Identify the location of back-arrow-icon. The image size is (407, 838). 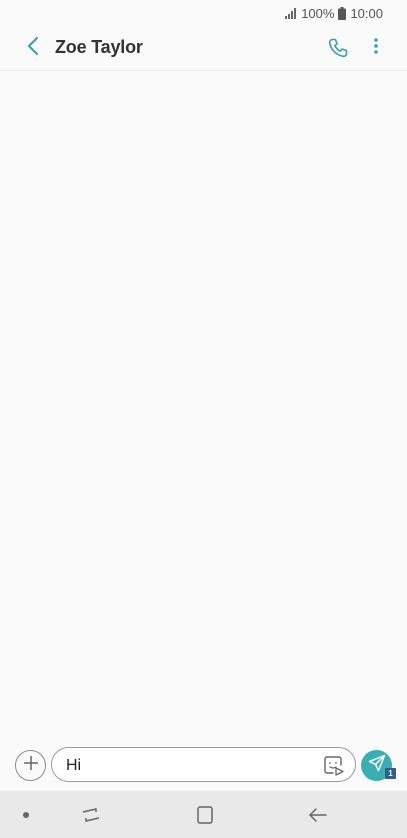
(318, 815).